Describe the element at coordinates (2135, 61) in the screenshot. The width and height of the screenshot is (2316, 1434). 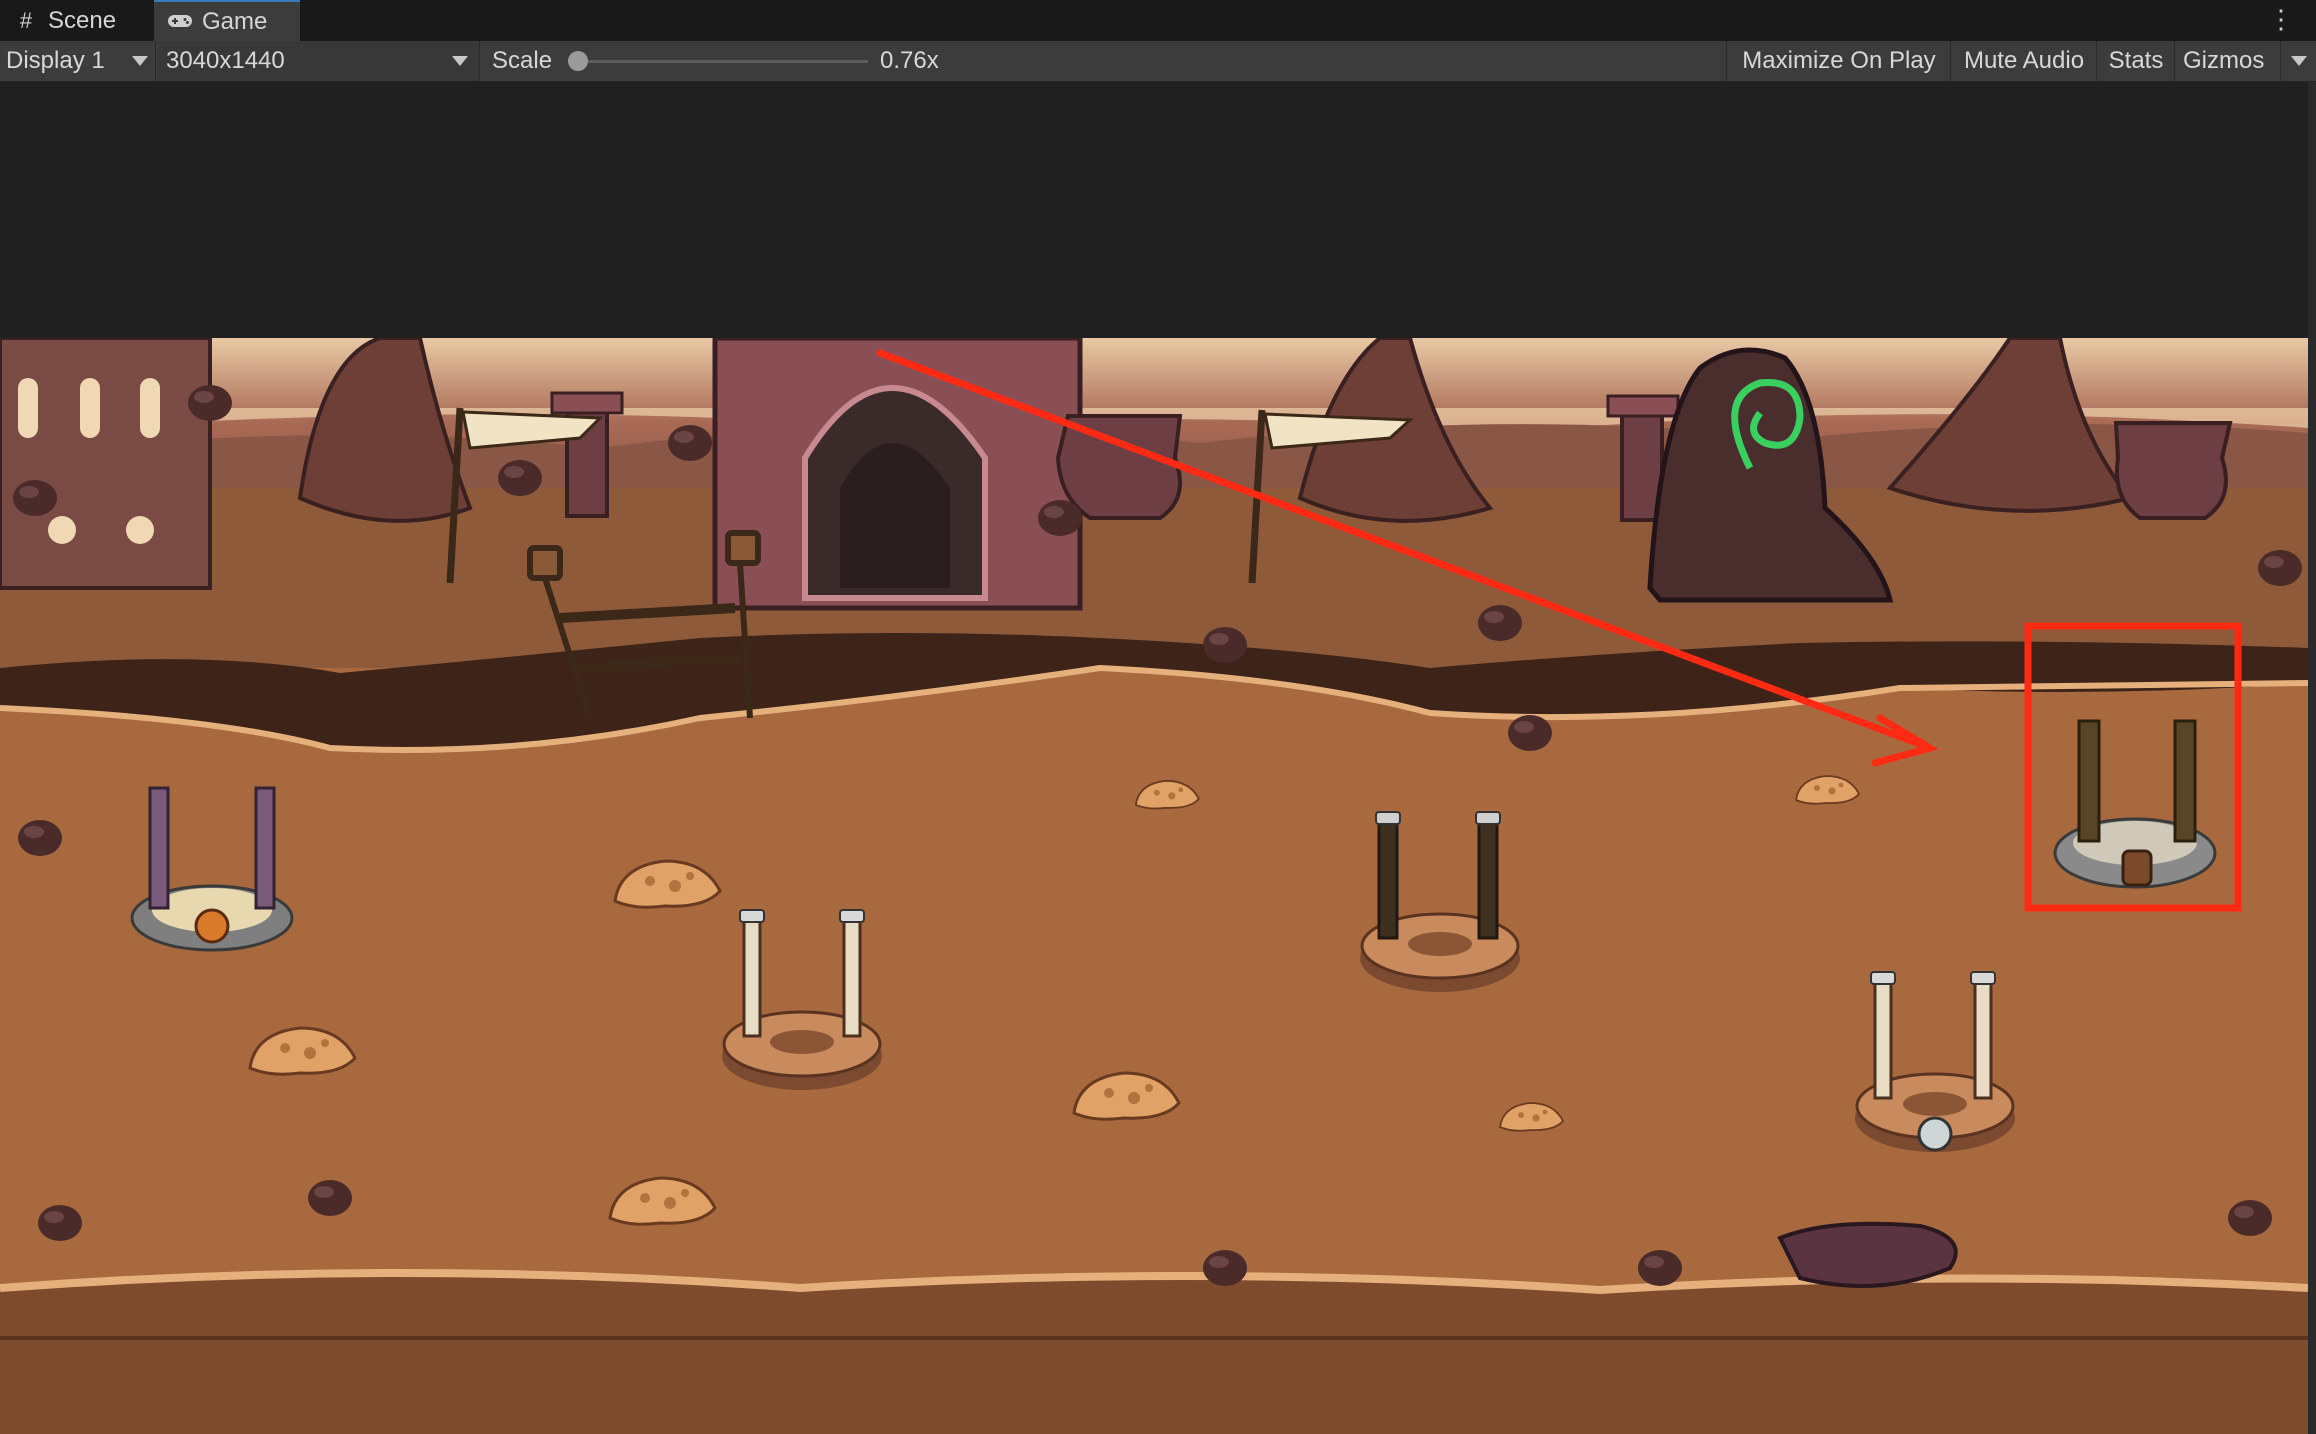
I see `stats-button: Stats` at that location.